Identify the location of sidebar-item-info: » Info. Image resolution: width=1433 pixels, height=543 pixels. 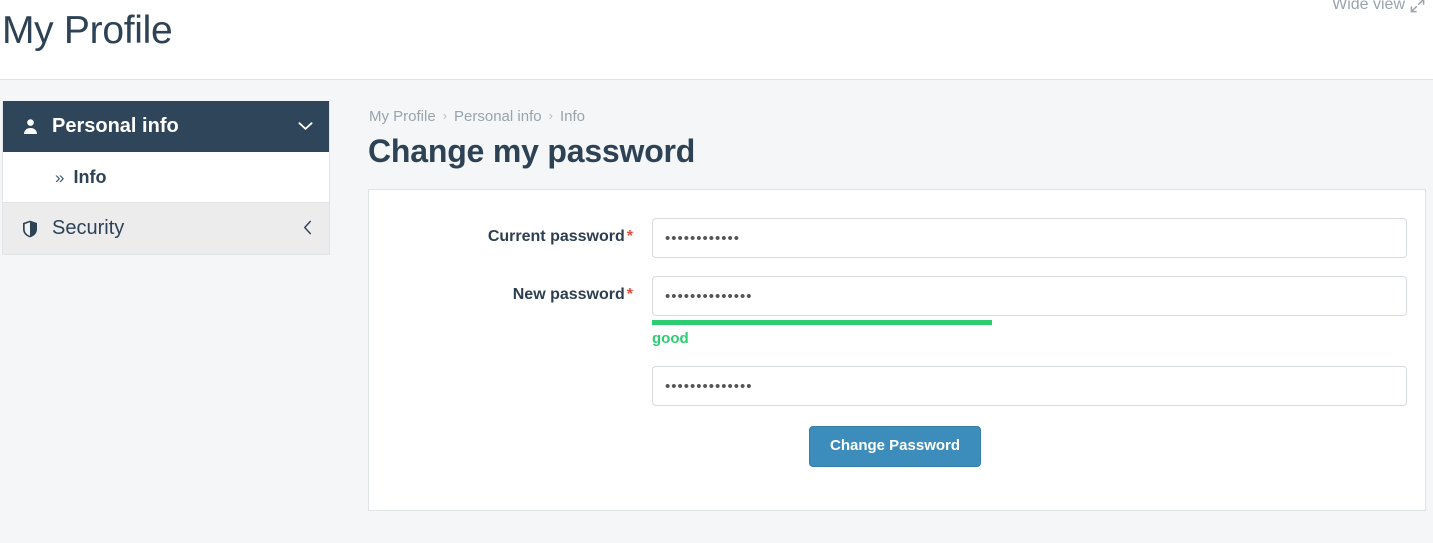
(166, 177).